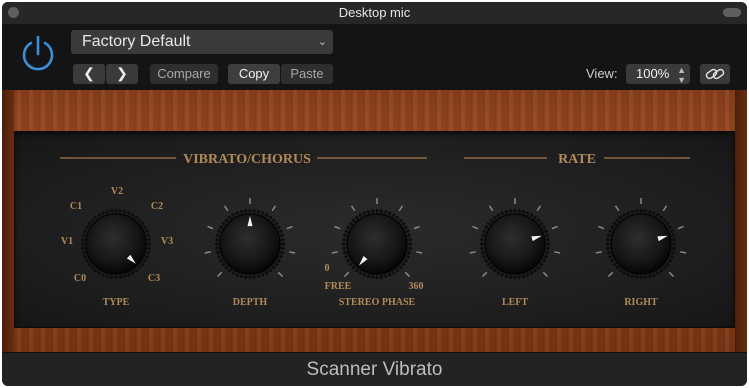 Image resolution: width=749 pixels, height=388 pixels. Describe the element at coordinates (653, 73) in the screenshot. I see `zoom-value: 100%` at that location.